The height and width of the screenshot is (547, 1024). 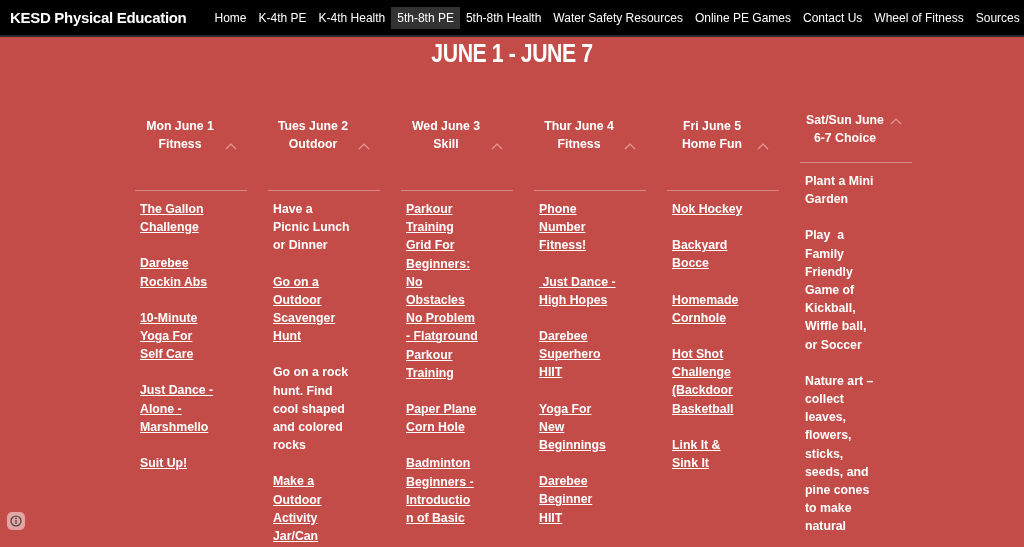 I want to click on day-heading: Fri June 5 Home Fun, so click(x=723, y=151).